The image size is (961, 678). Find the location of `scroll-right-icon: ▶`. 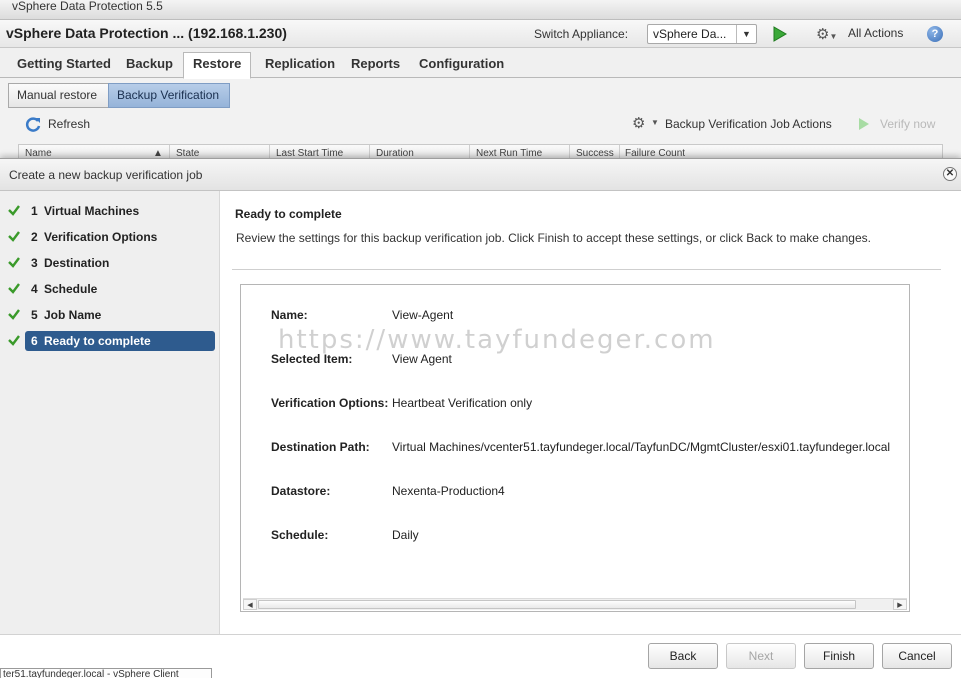

scroll-right-icon: ▶ is located at coordinates (900, 604).